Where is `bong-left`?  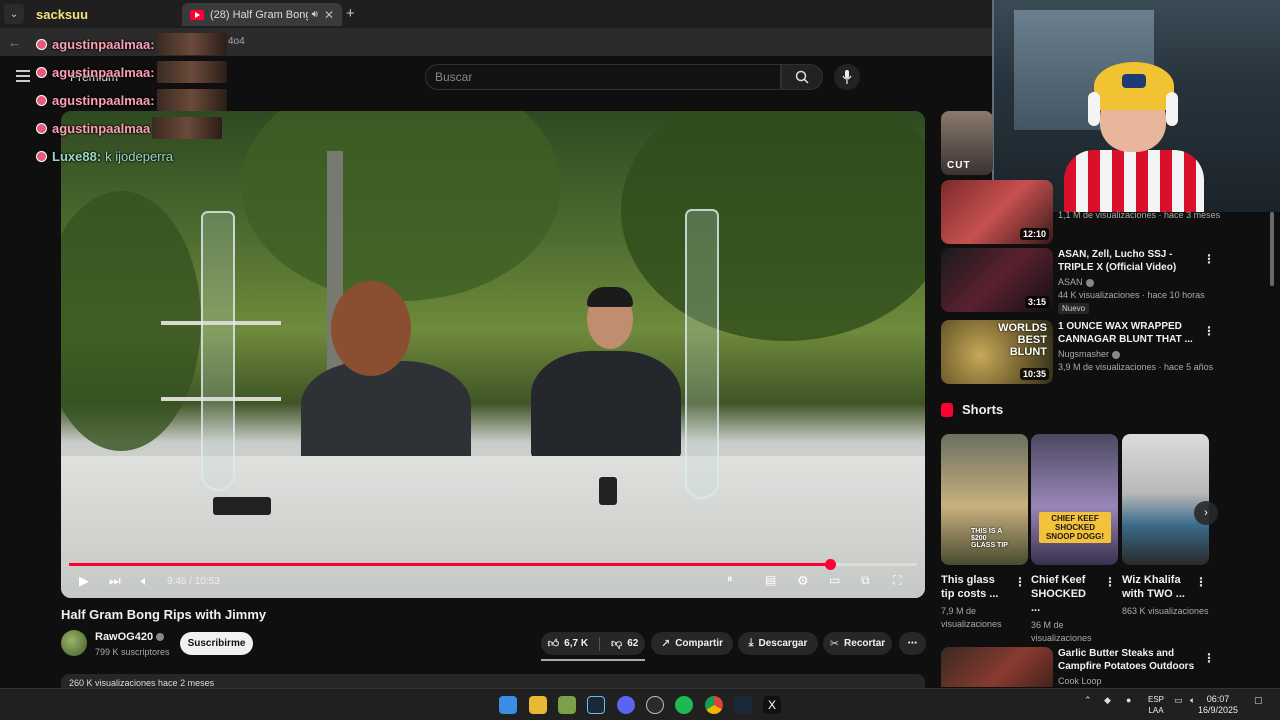
bong-left is located at coordinates (218, 351).